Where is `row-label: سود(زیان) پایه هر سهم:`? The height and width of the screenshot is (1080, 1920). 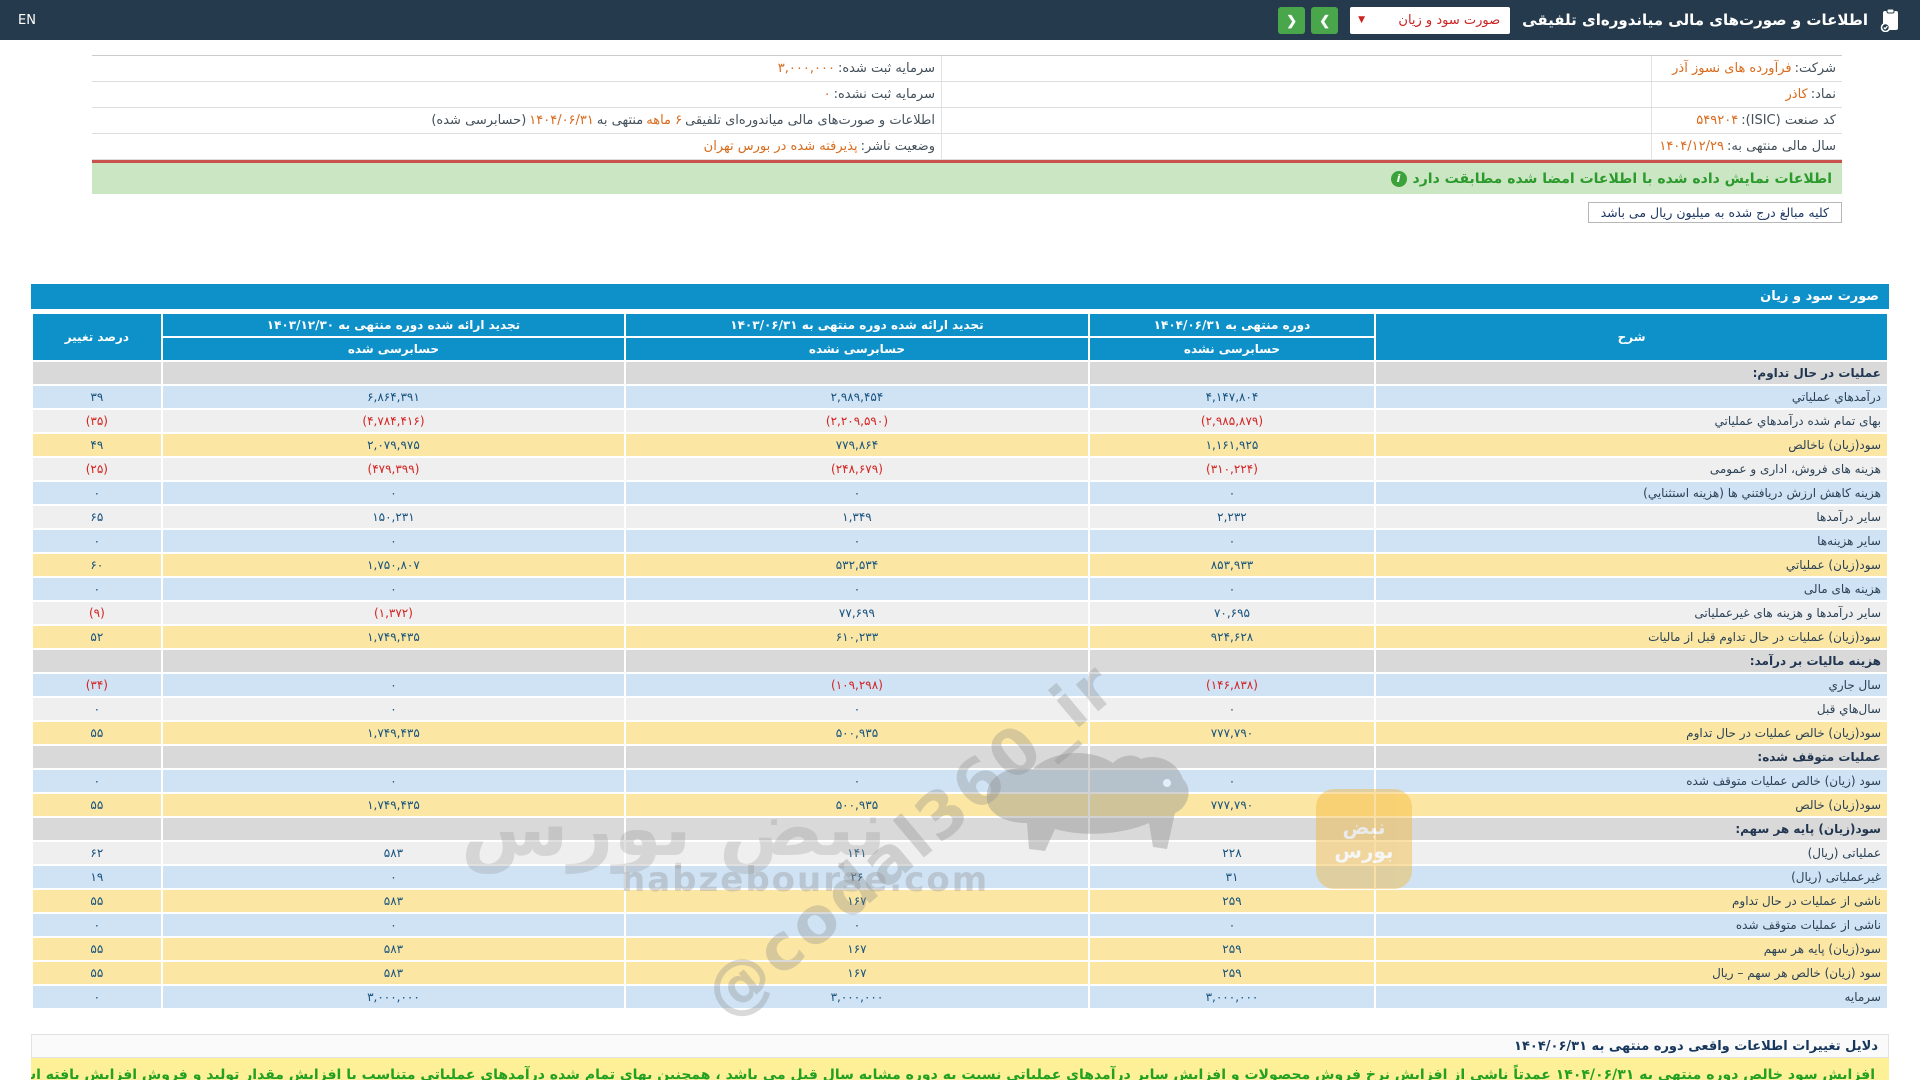 row-label: سود(زیان) پایه هر سهم: is located at coordinates (1631, 829).